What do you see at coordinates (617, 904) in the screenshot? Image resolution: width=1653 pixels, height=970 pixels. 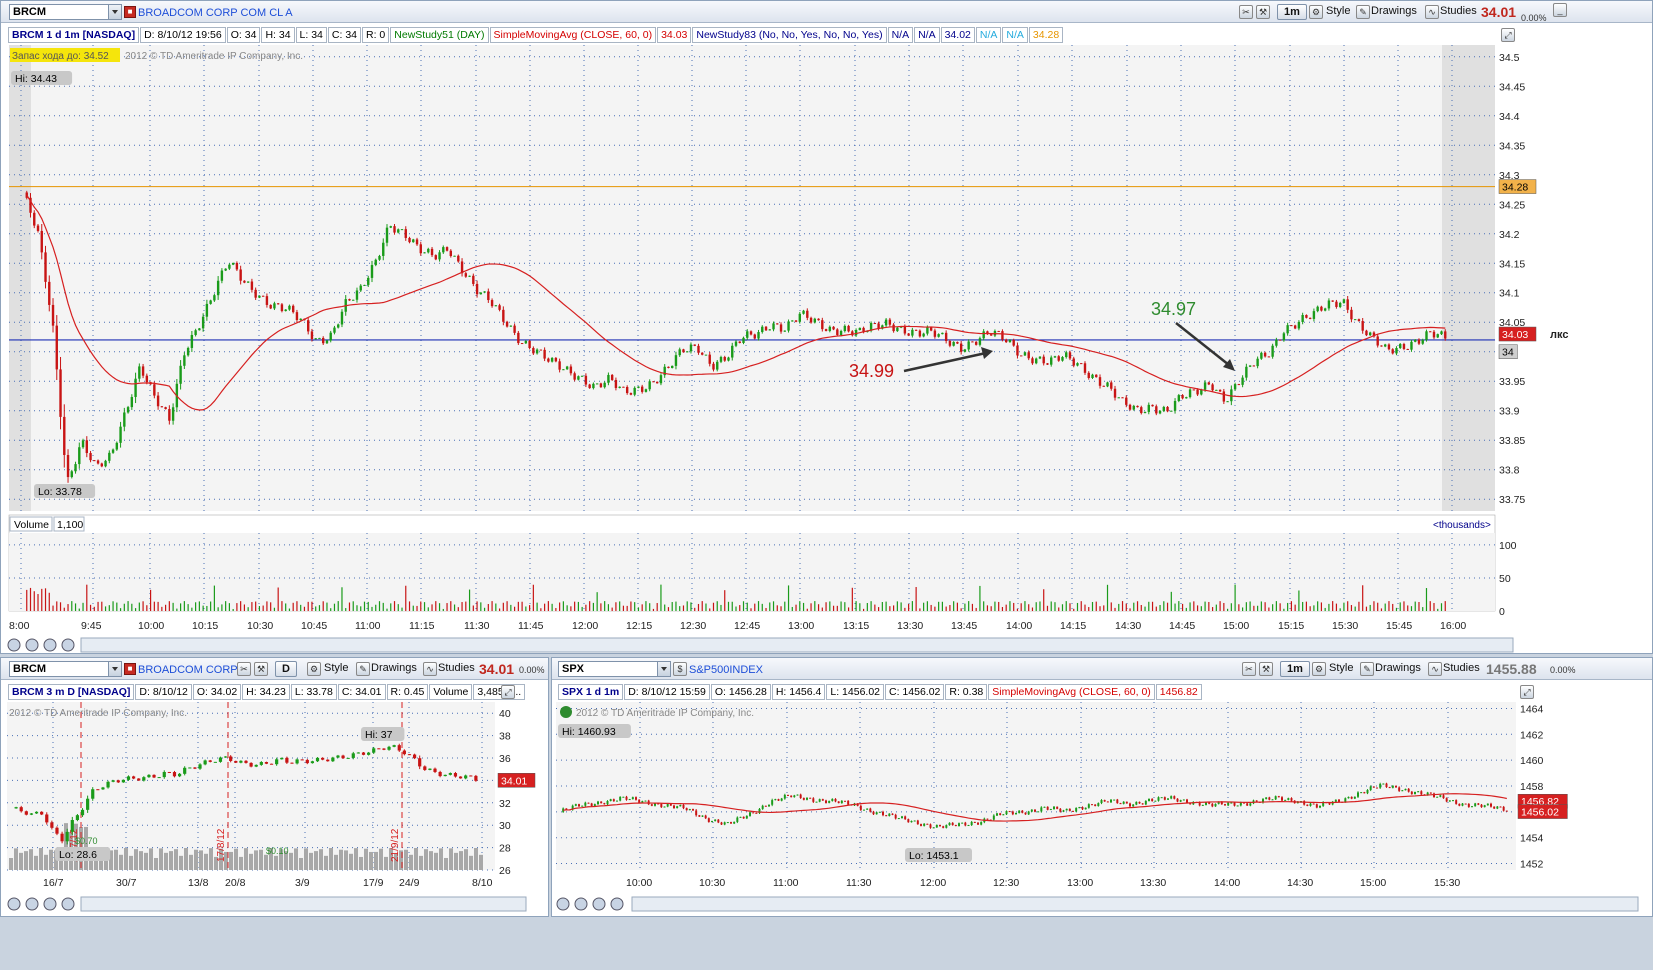 I see `pointer-icon` at bounding box center [617, 904].